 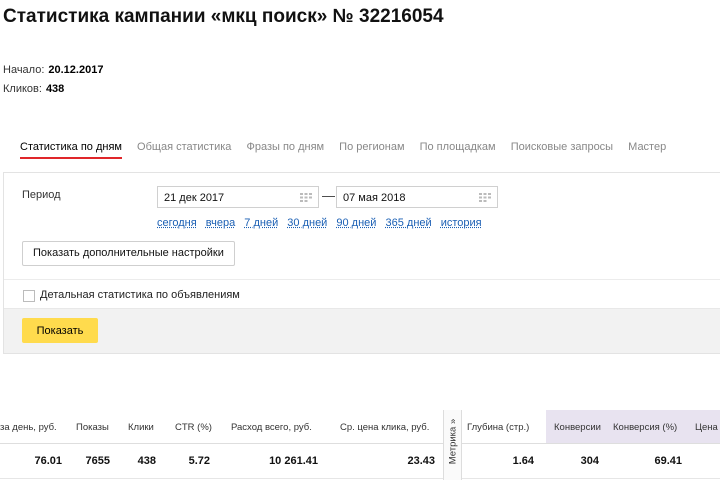 I want to click on start-date-row: Начало: 20.12.2017, so click(x=53, y=70).